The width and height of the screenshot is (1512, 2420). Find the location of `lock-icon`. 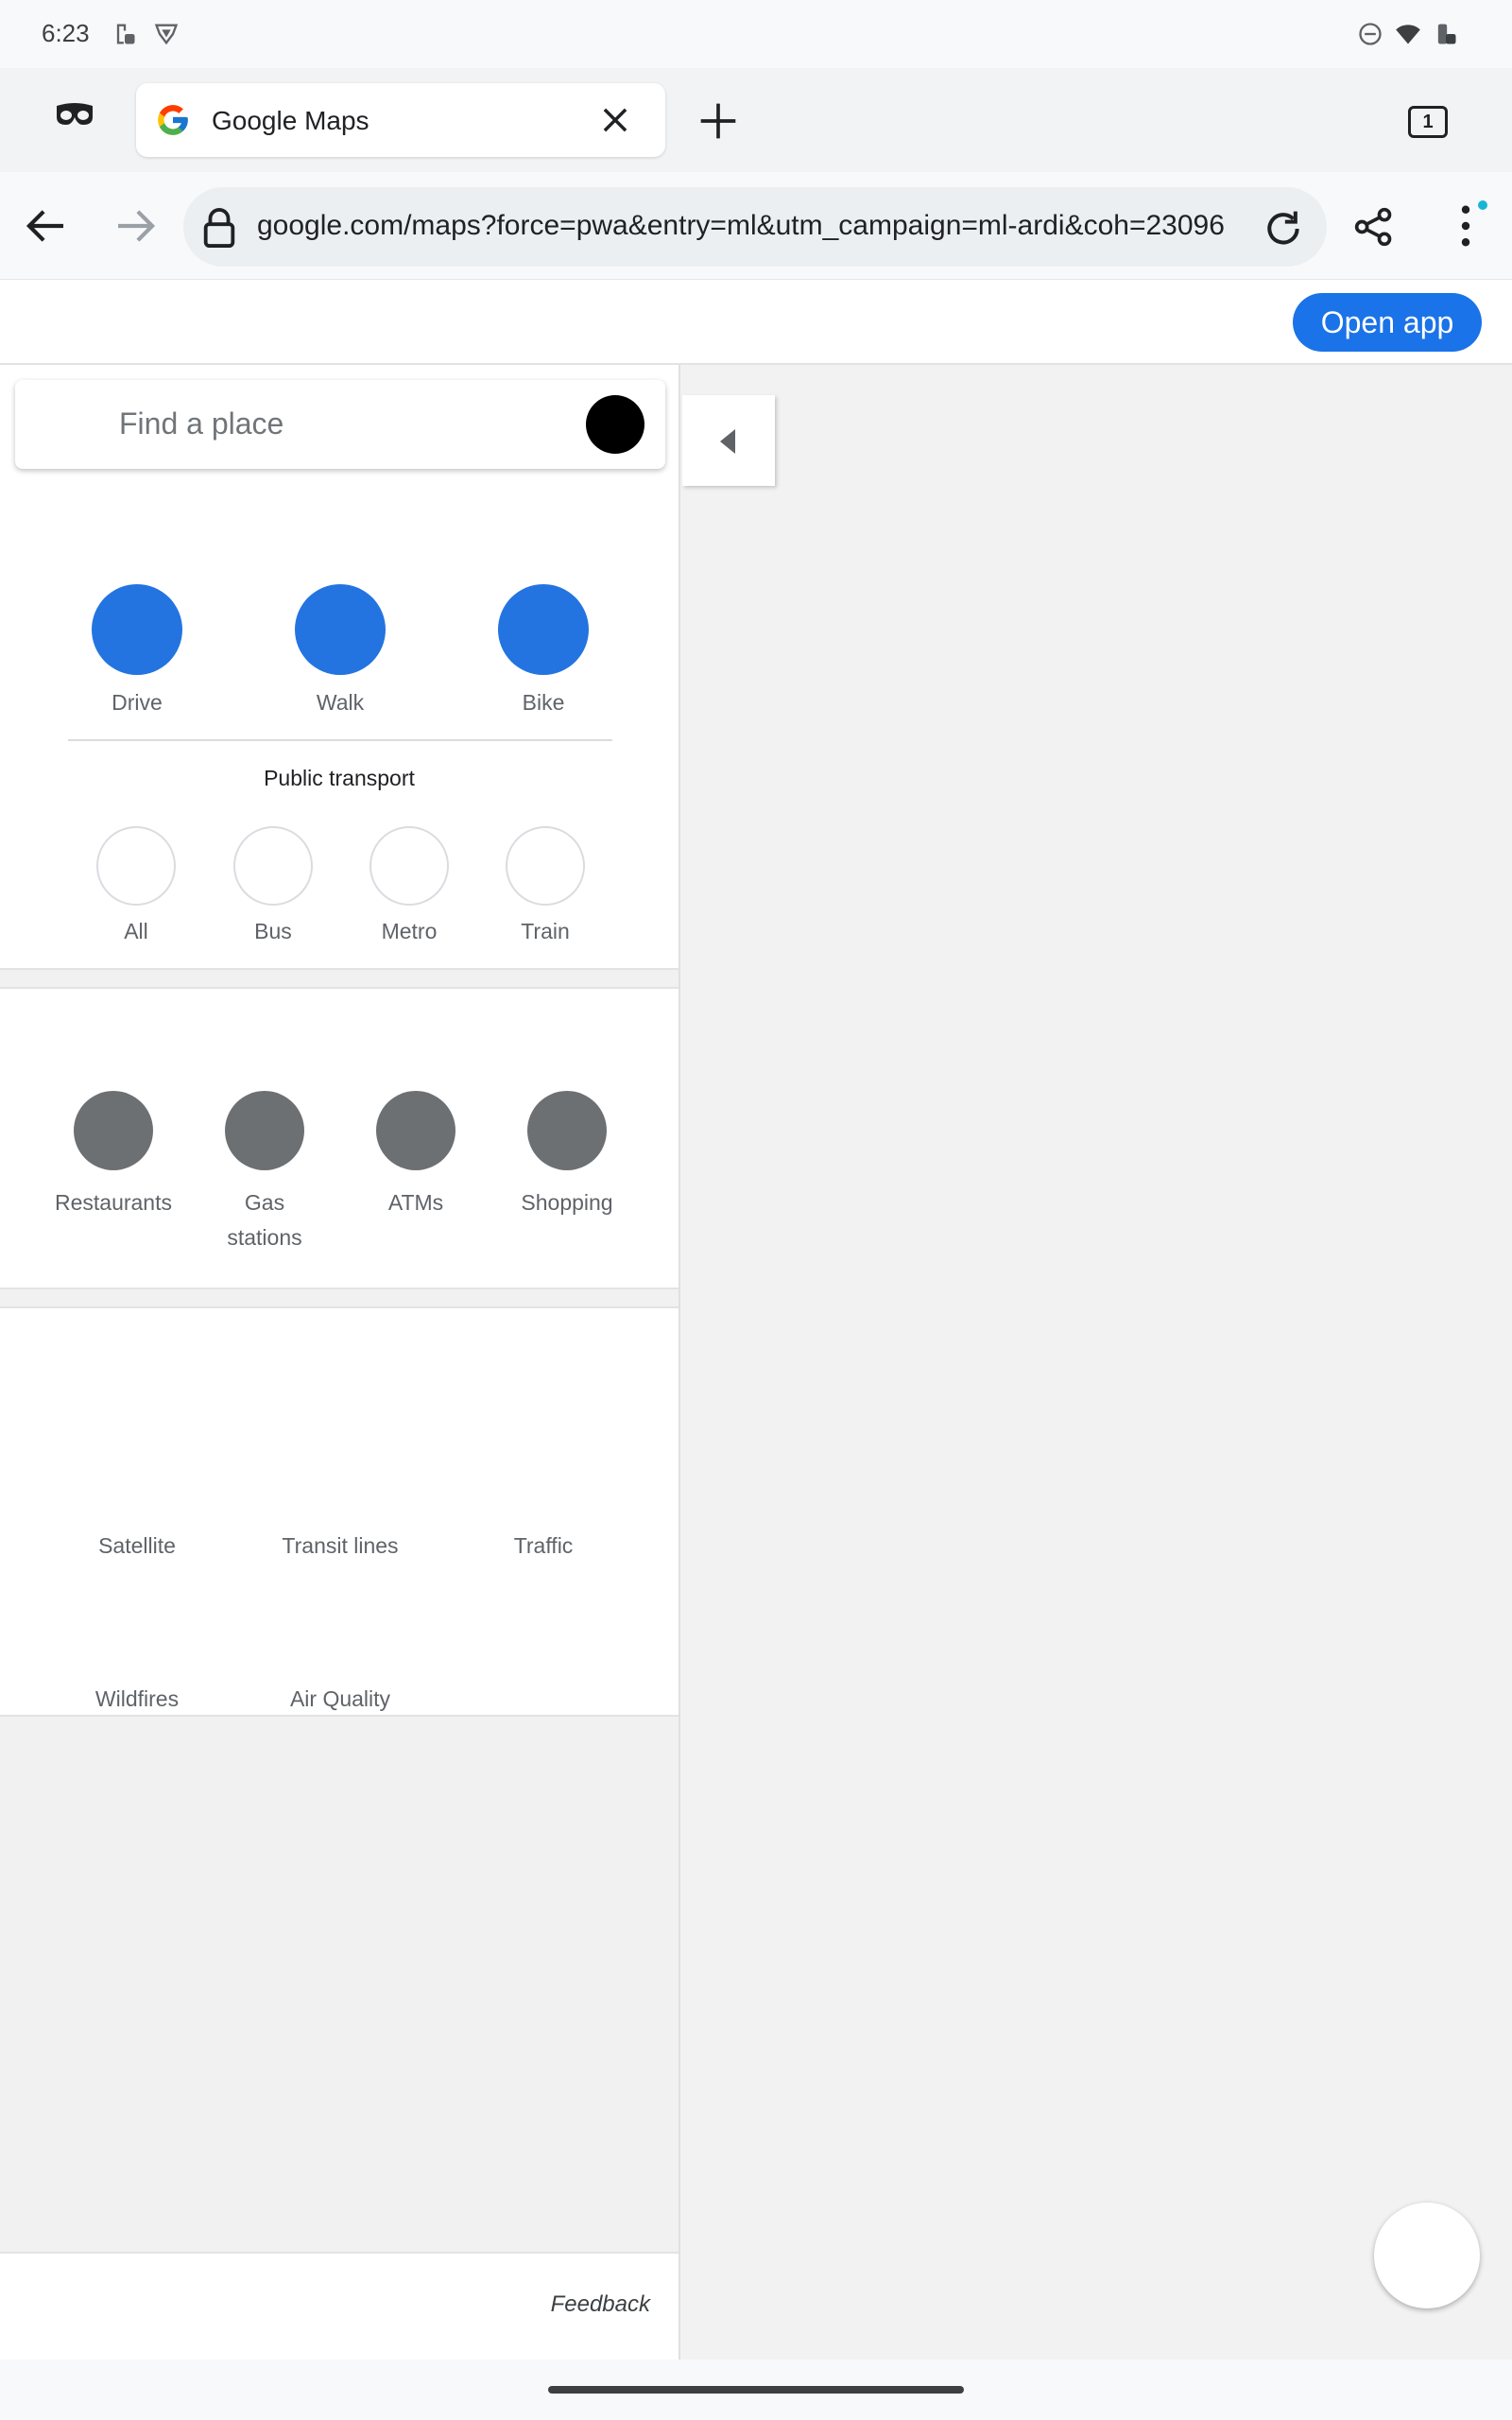

lock-icon is located at coordinates (219, 228).